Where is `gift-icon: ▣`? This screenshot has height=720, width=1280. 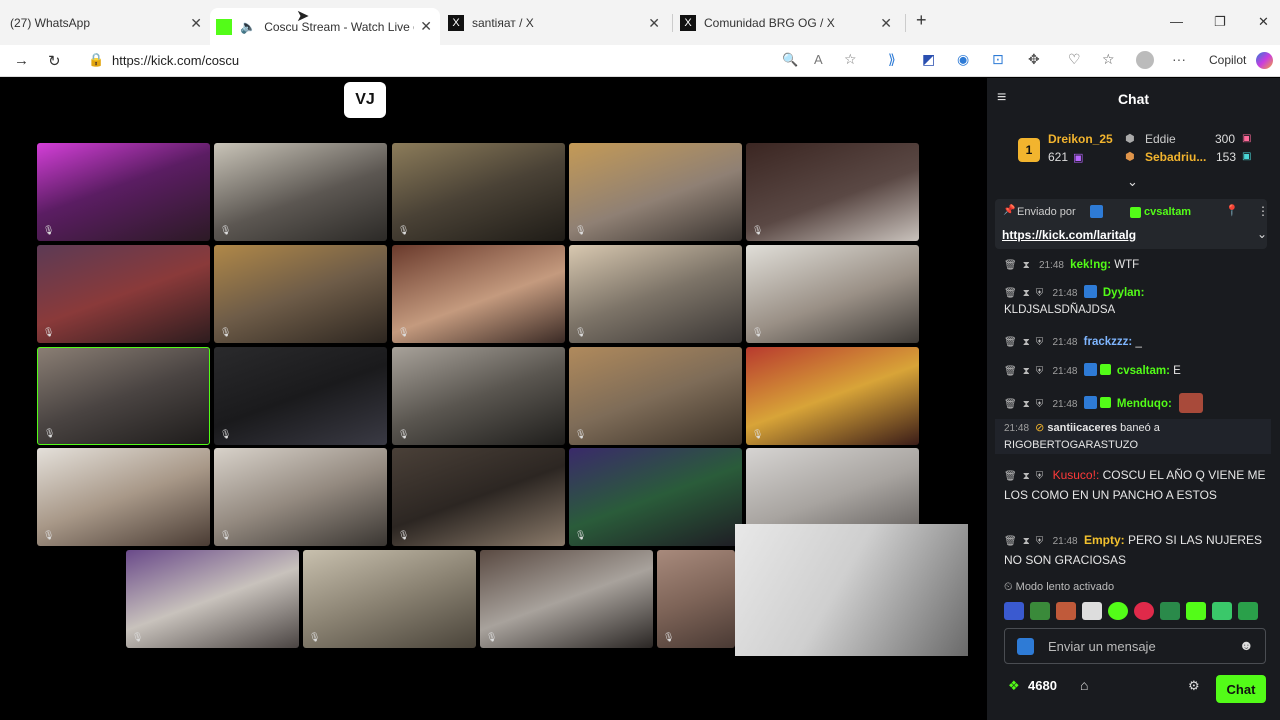
gift-icon: ▣ is located at coordinates (1247, 156).